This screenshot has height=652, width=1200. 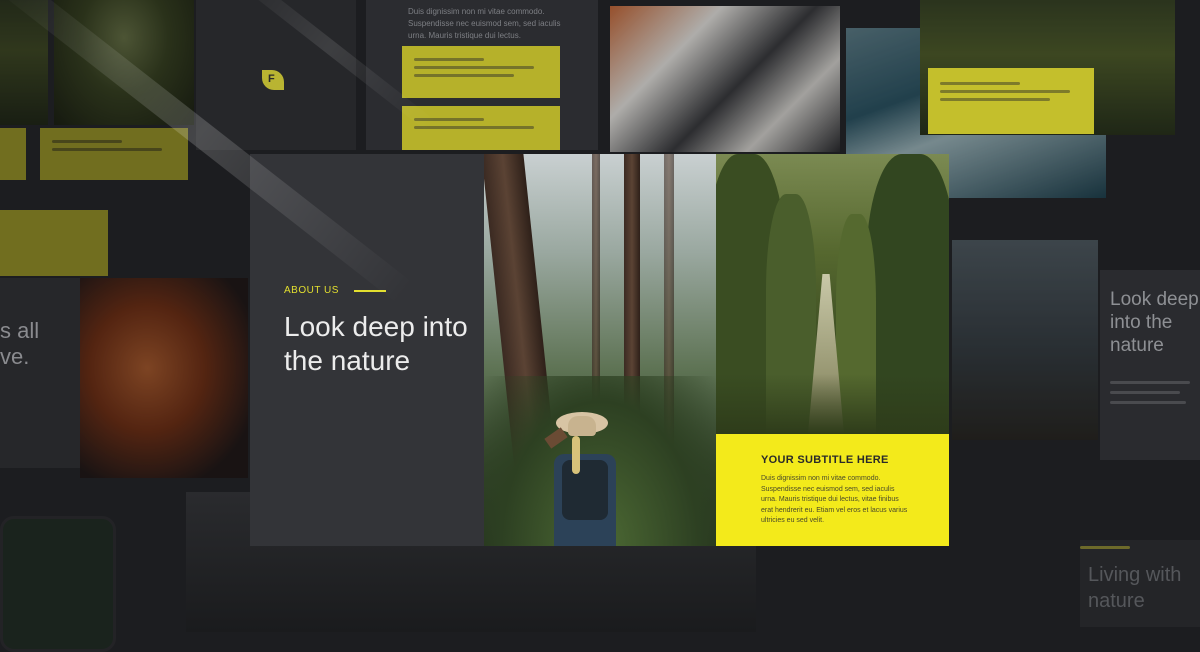 I want to click on bg-heading-line: into the, so click(x=1141, y=322).